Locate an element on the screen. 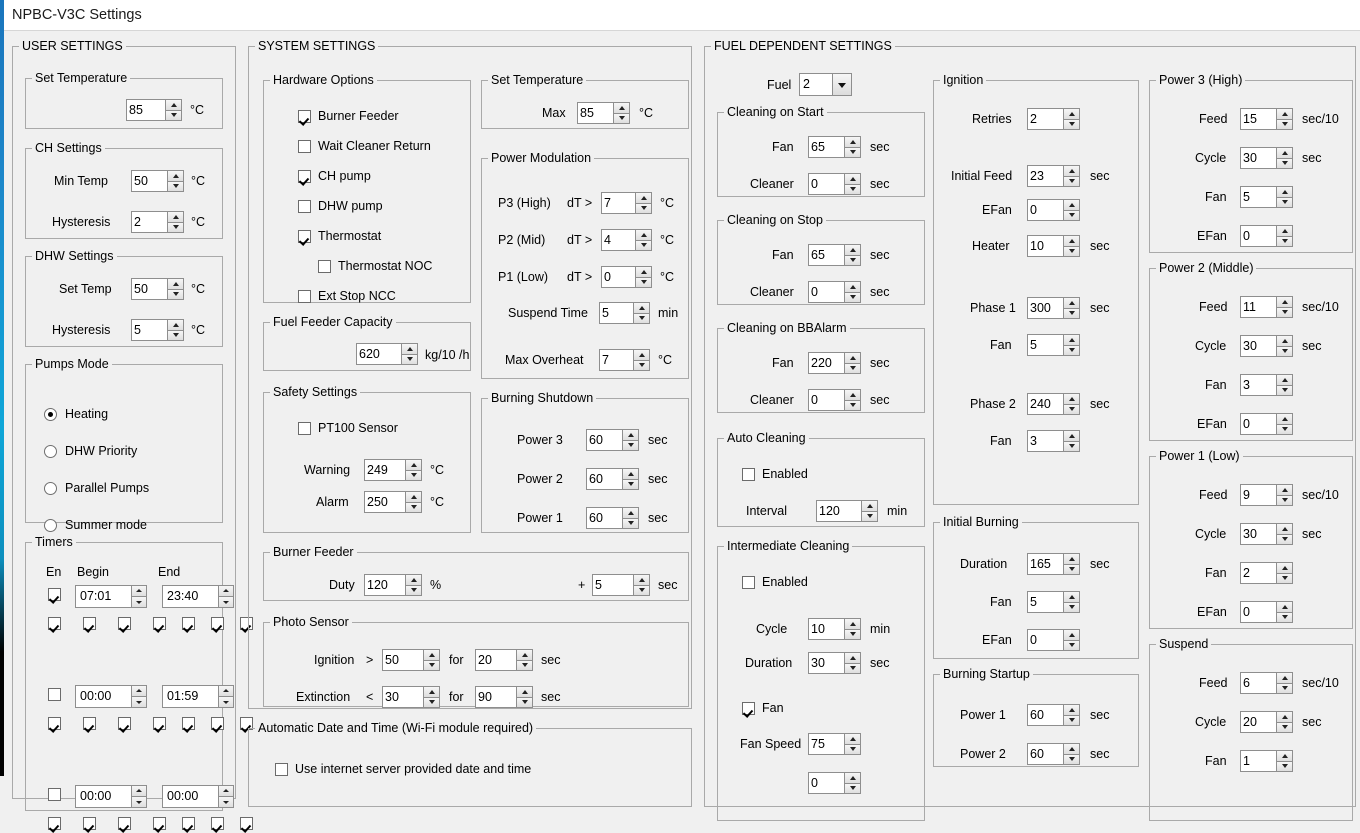 The height and width of the screenshot is (833, 1360). safety-warning-up is located at coordinates (413, 464).